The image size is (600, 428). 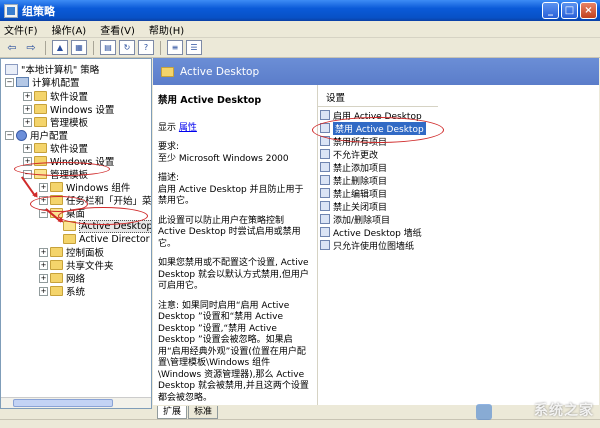 What do you see at coordinates (31, 47) in the screenshot?
I see `forward-icon: ⇨` at bounding box center [31, 47].